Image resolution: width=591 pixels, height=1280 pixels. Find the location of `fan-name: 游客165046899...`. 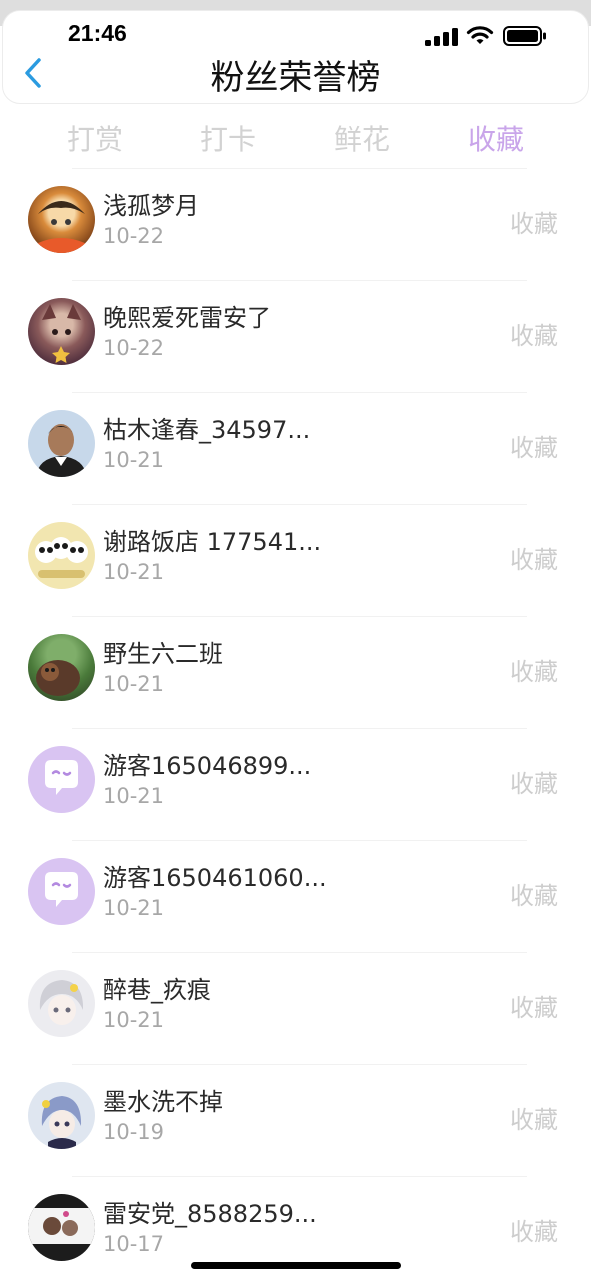

fan-name: 游客165046899... is located at coordinates (207, 766).